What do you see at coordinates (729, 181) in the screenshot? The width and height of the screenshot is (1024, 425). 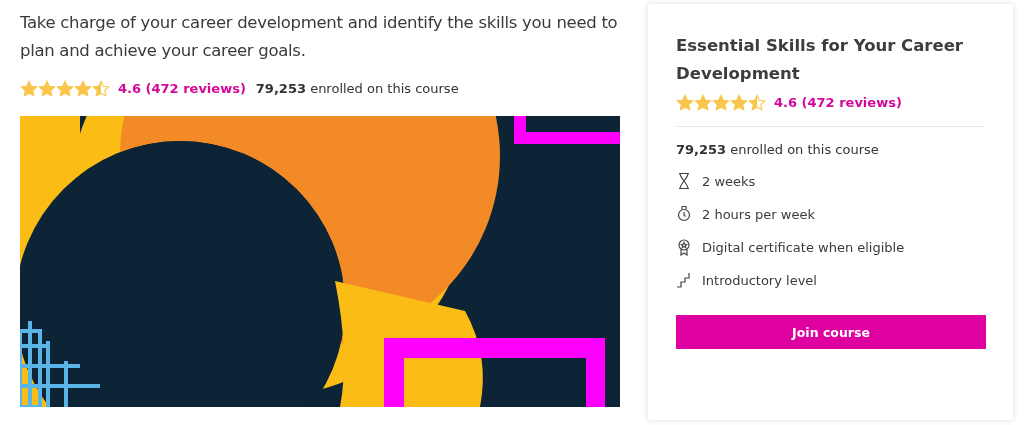 I see `course-detail: 2 weeks` at bounding box center [729, 181].